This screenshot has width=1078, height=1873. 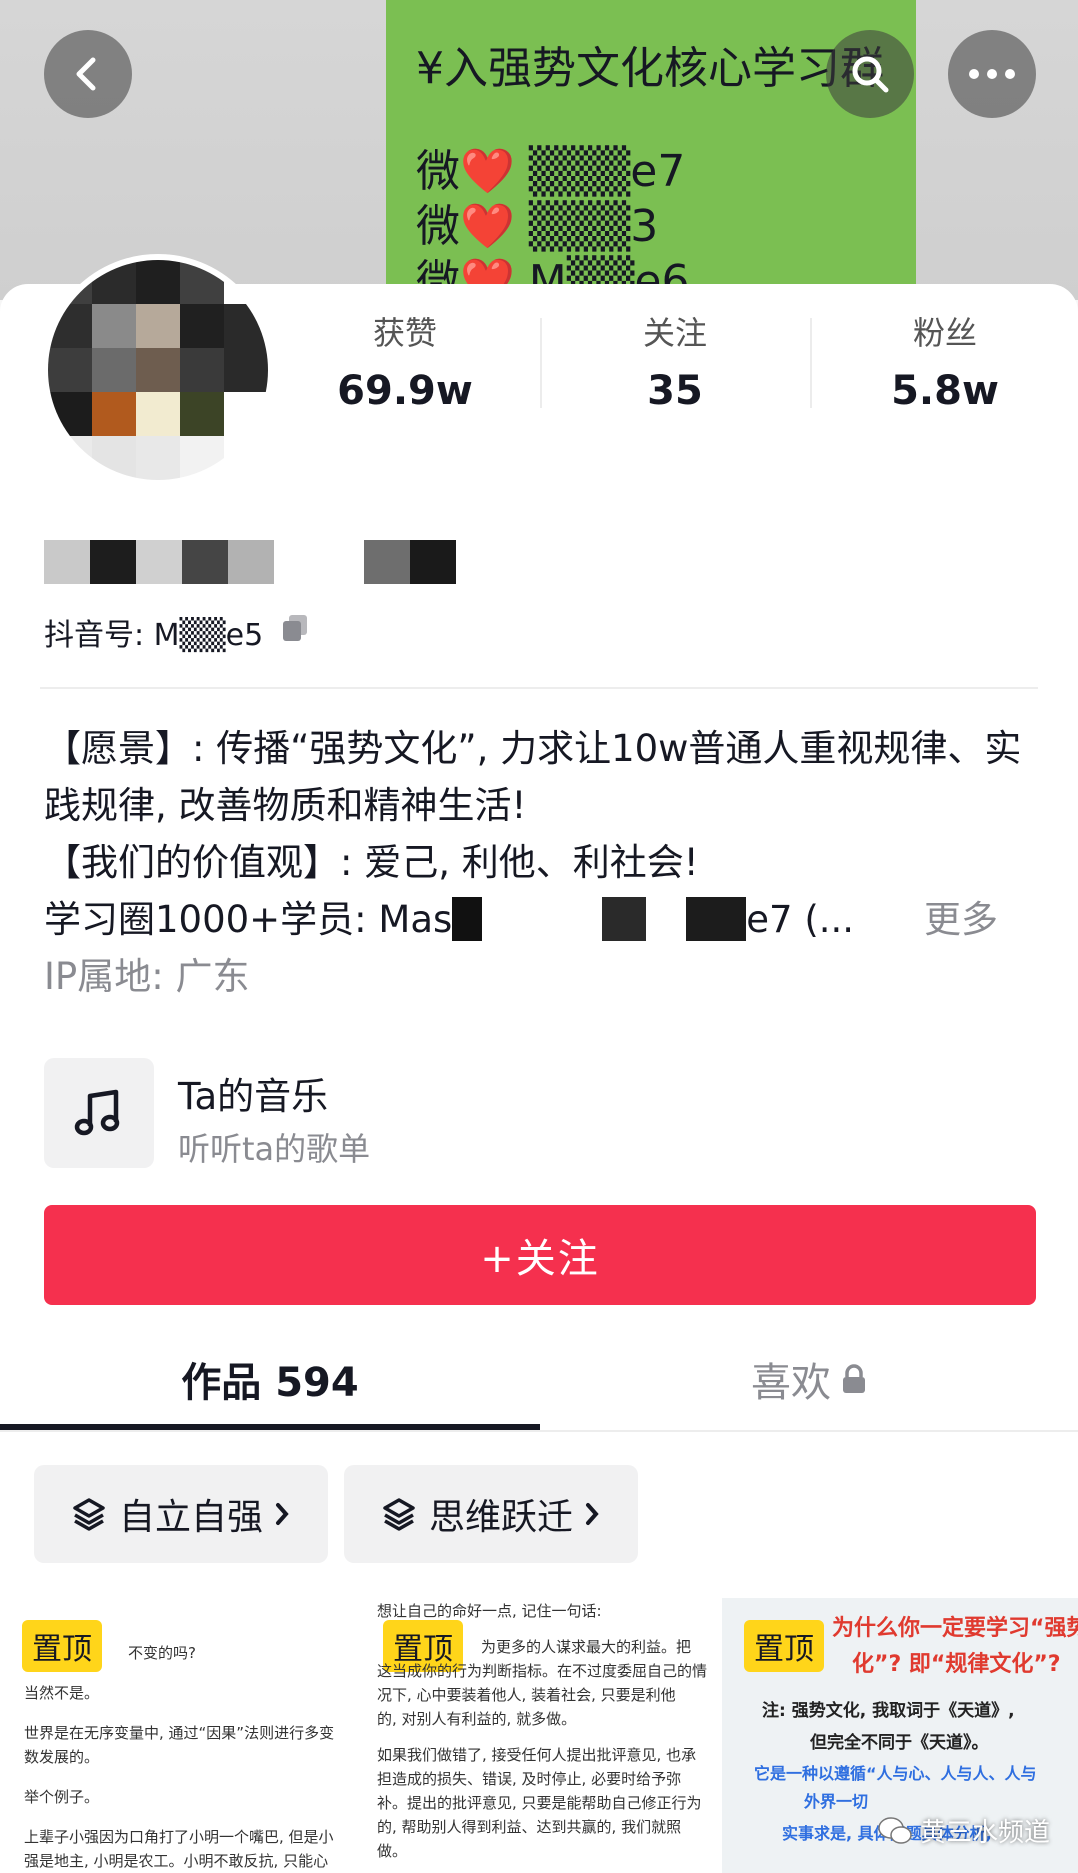 I want to click on watermark: 黄三水频道, so click(x=964, y=1830).